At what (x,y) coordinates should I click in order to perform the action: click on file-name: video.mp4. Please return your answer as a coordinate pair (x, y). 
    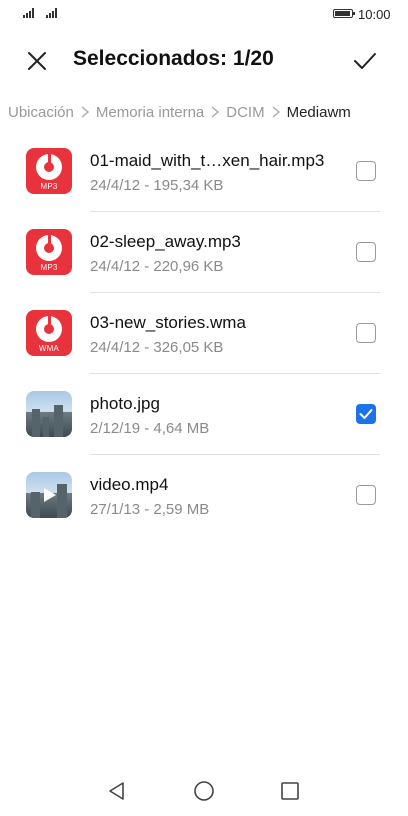
    Looking at the image, I should click on (129, 484).